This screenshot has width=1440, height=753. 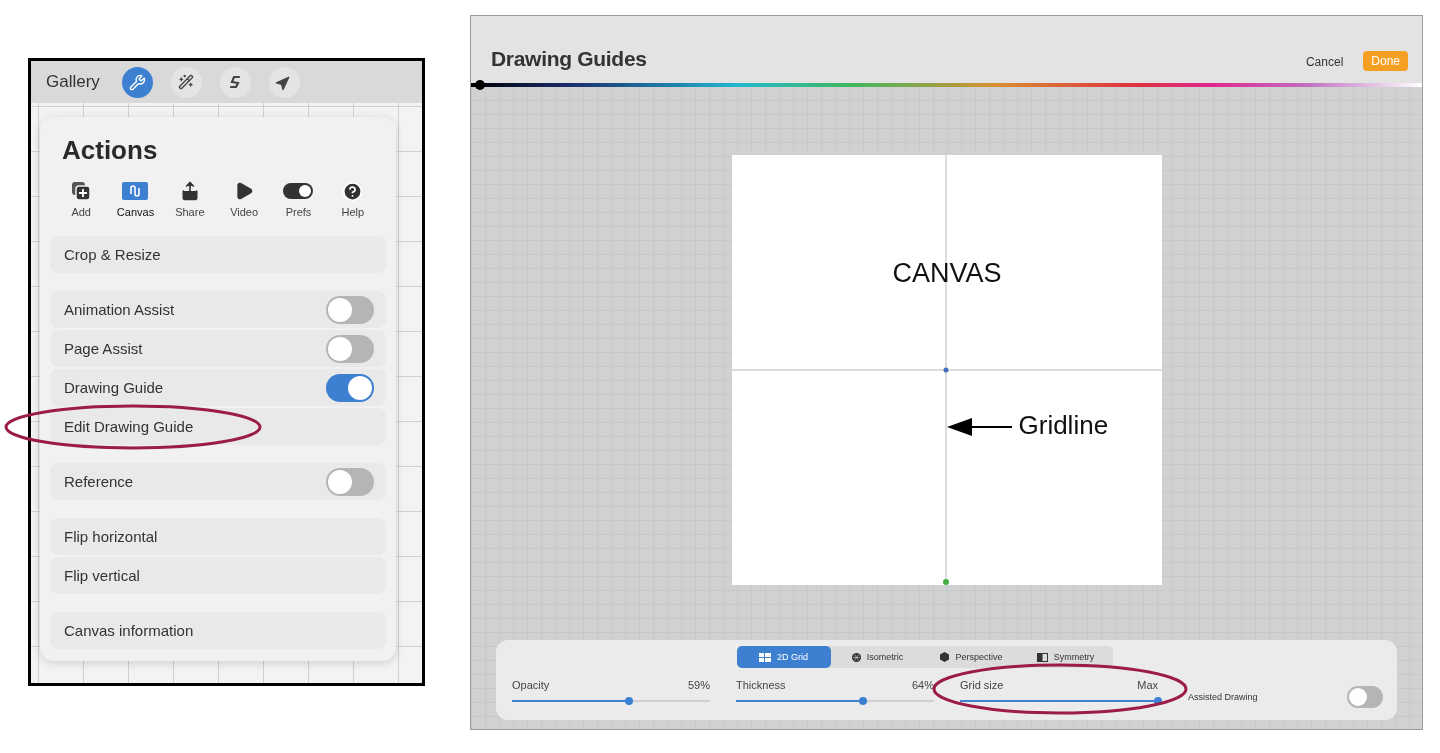 What do you see at coordinates (922, 685) in the screenshot?
I see `slider-value: 64%` at bounding box center [922, 685].